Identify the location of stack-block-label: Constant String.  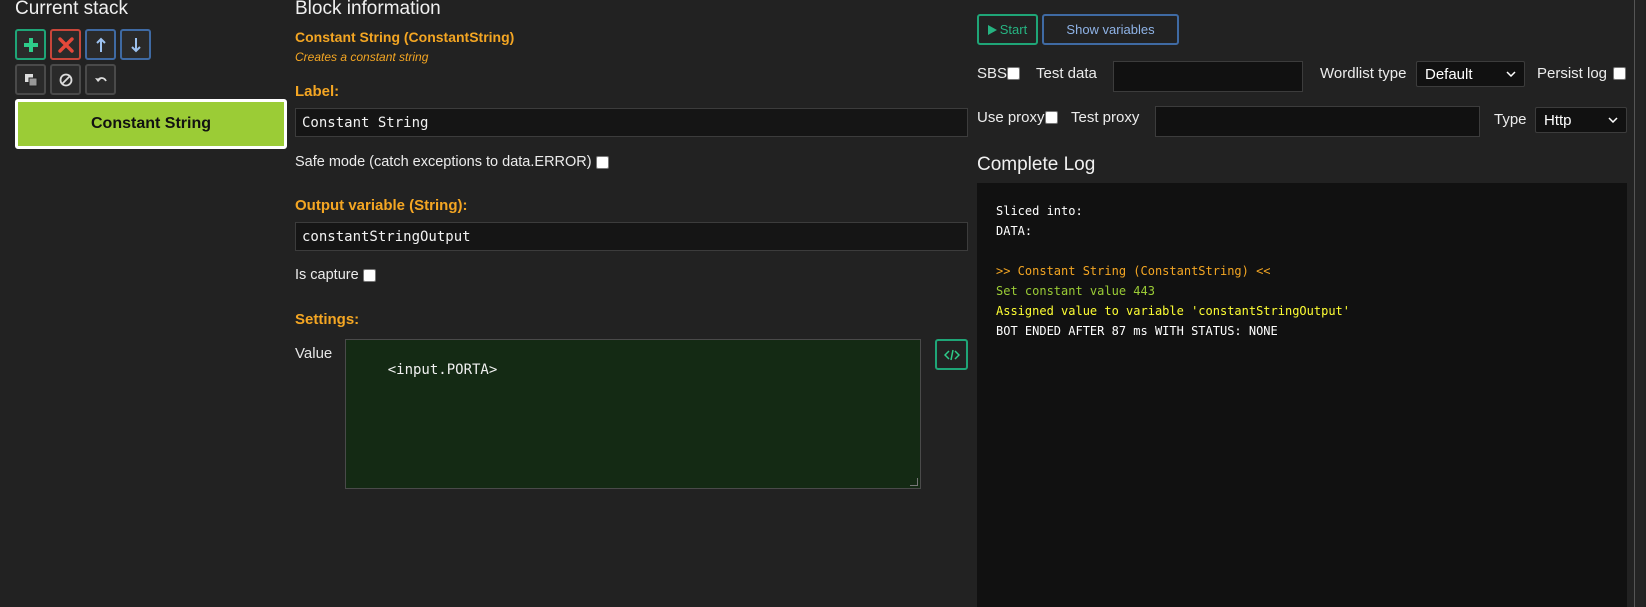
(151, 123).